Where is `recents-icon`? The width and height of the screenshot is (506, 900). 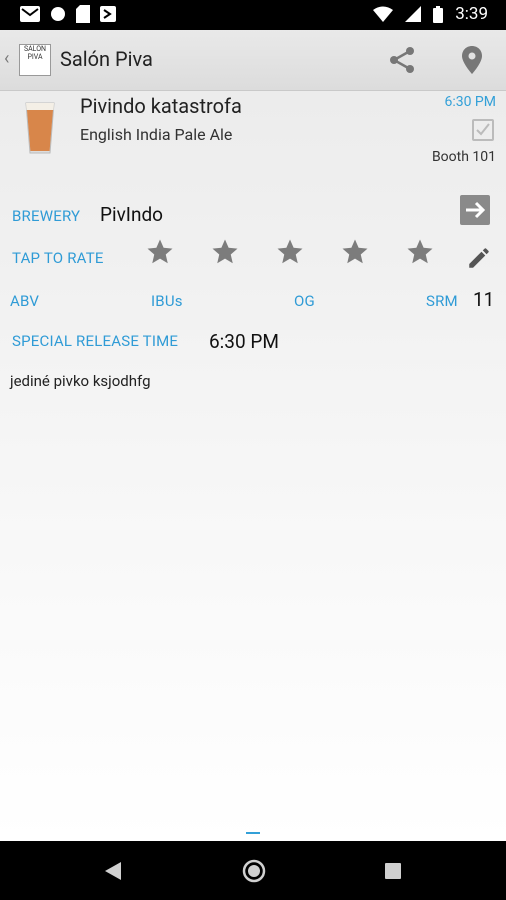
recents-icon is located at coordinates (393, 871).